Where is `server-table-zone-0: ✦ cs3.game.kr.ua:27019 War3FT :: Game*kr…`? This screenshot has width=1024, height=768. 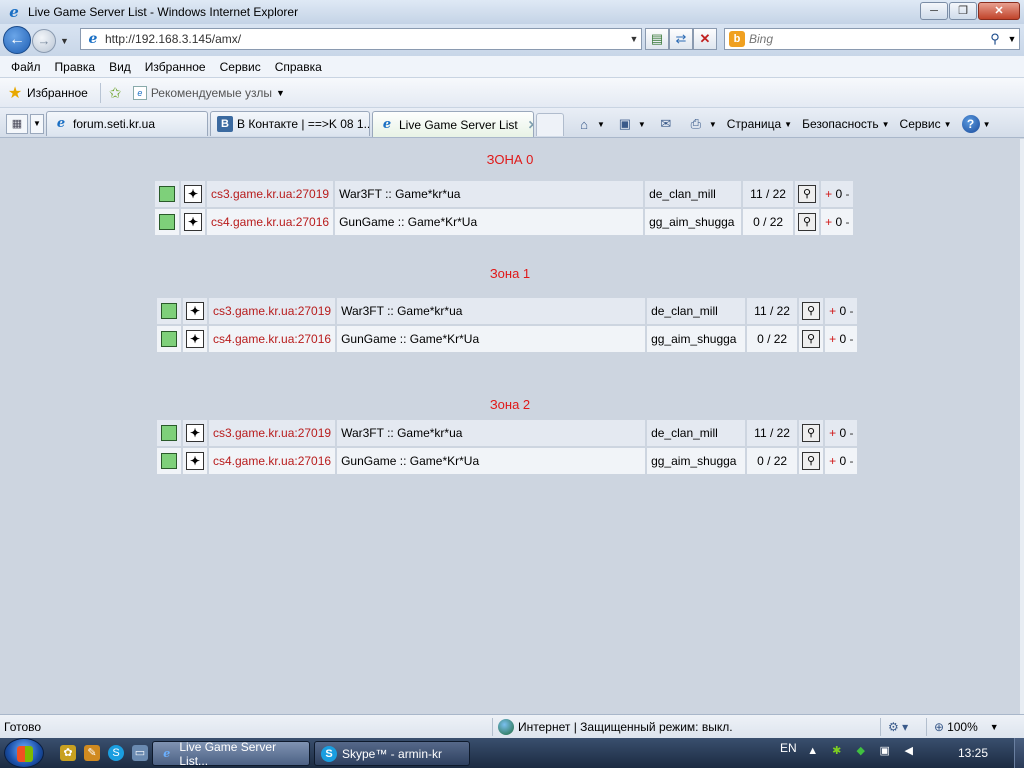
server-table-zone-0: ✦ cs3.game.kr.ua:27019 War3FT :: Game*kr… is located at coordinates (504, 208).